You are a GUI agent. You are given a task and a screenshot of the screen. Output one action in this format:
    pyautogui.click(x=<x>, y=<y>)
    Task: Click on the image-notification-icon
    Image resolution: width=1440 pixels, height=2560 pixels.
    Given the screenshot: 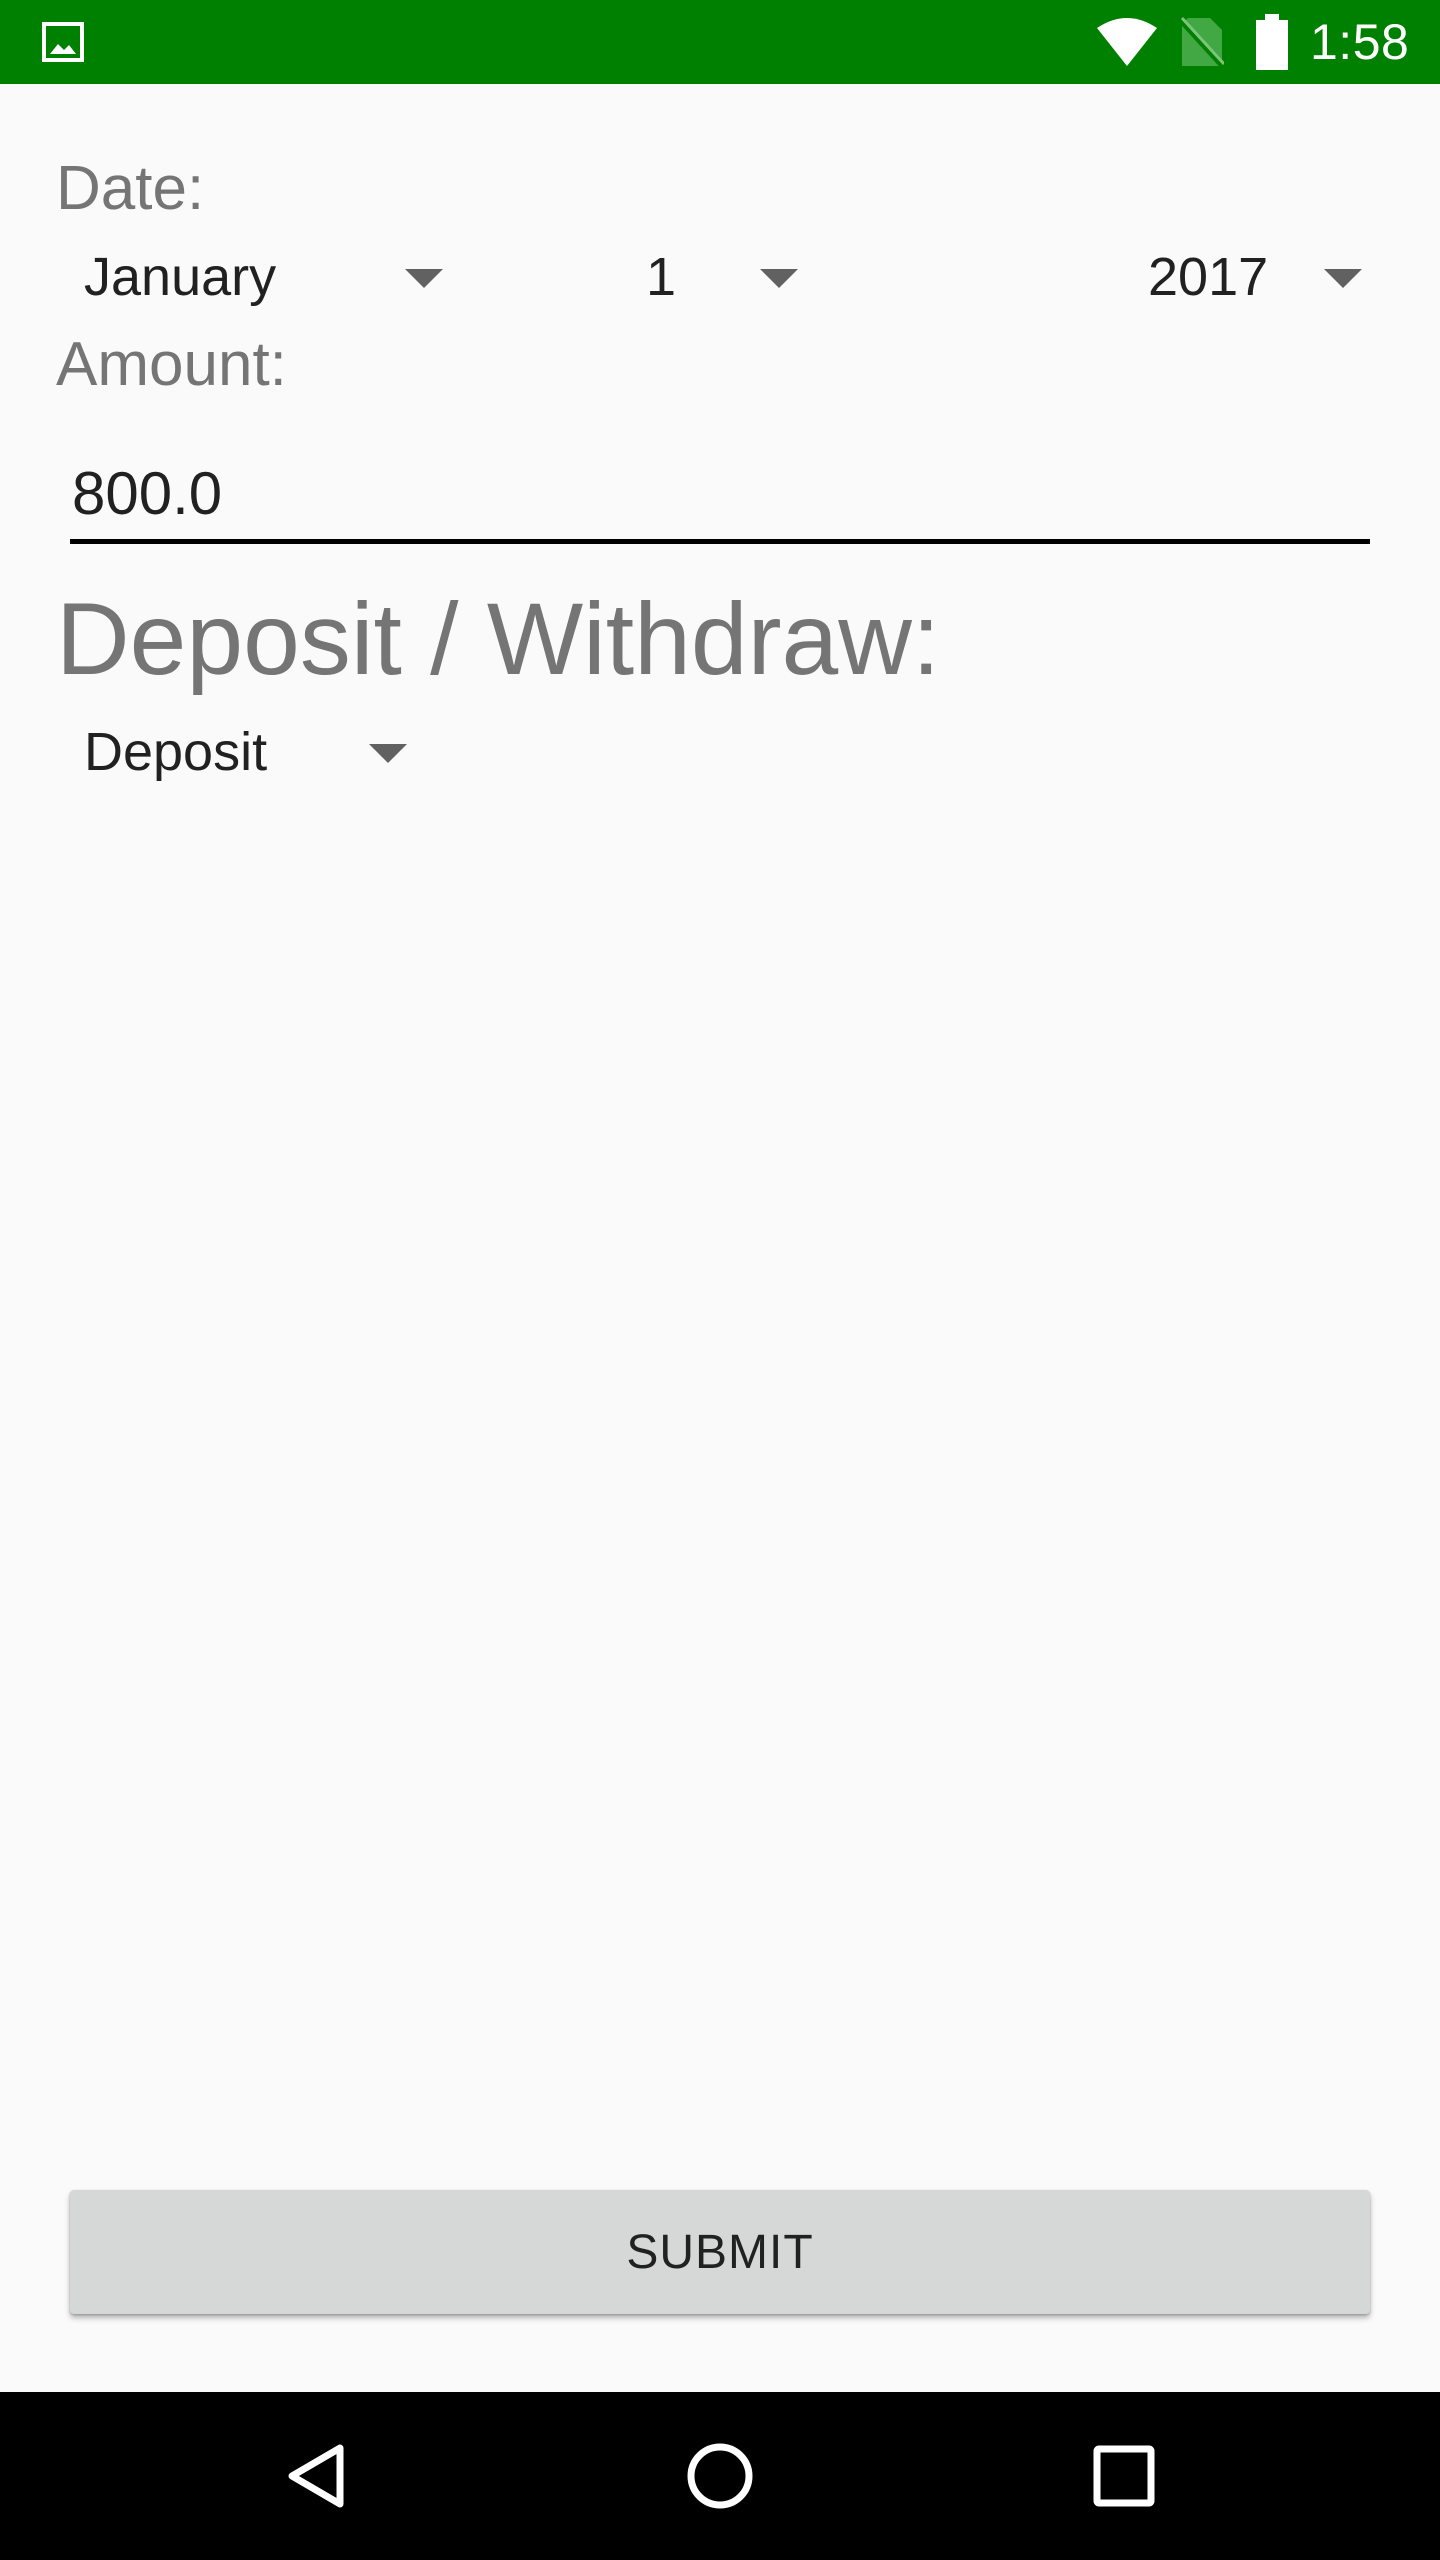 What is the action you would take?
    pyautogui.click(x=63, y=42)
    